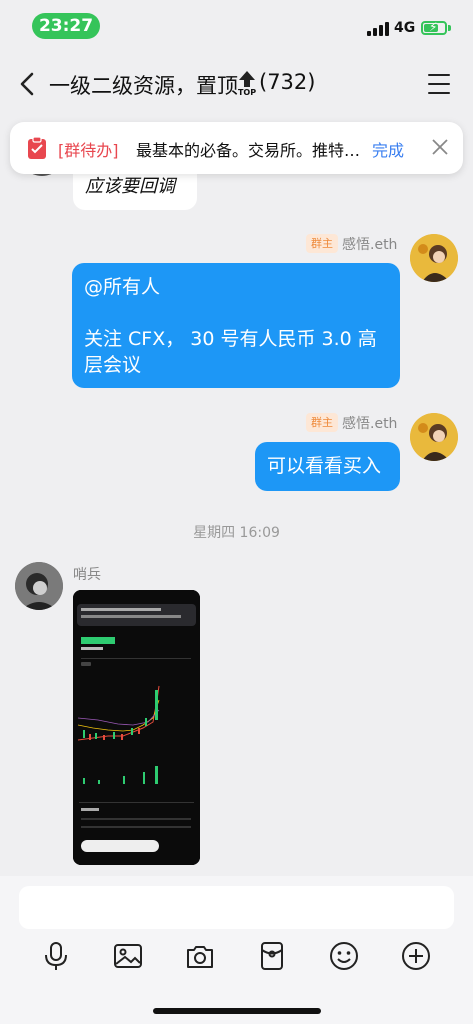 The height and width of the screenshot is (1024, 473). What do you see at coordinates (66, 26) in the screenshot?
I see `status-time: 23:27` at bounding box center [66, 26].